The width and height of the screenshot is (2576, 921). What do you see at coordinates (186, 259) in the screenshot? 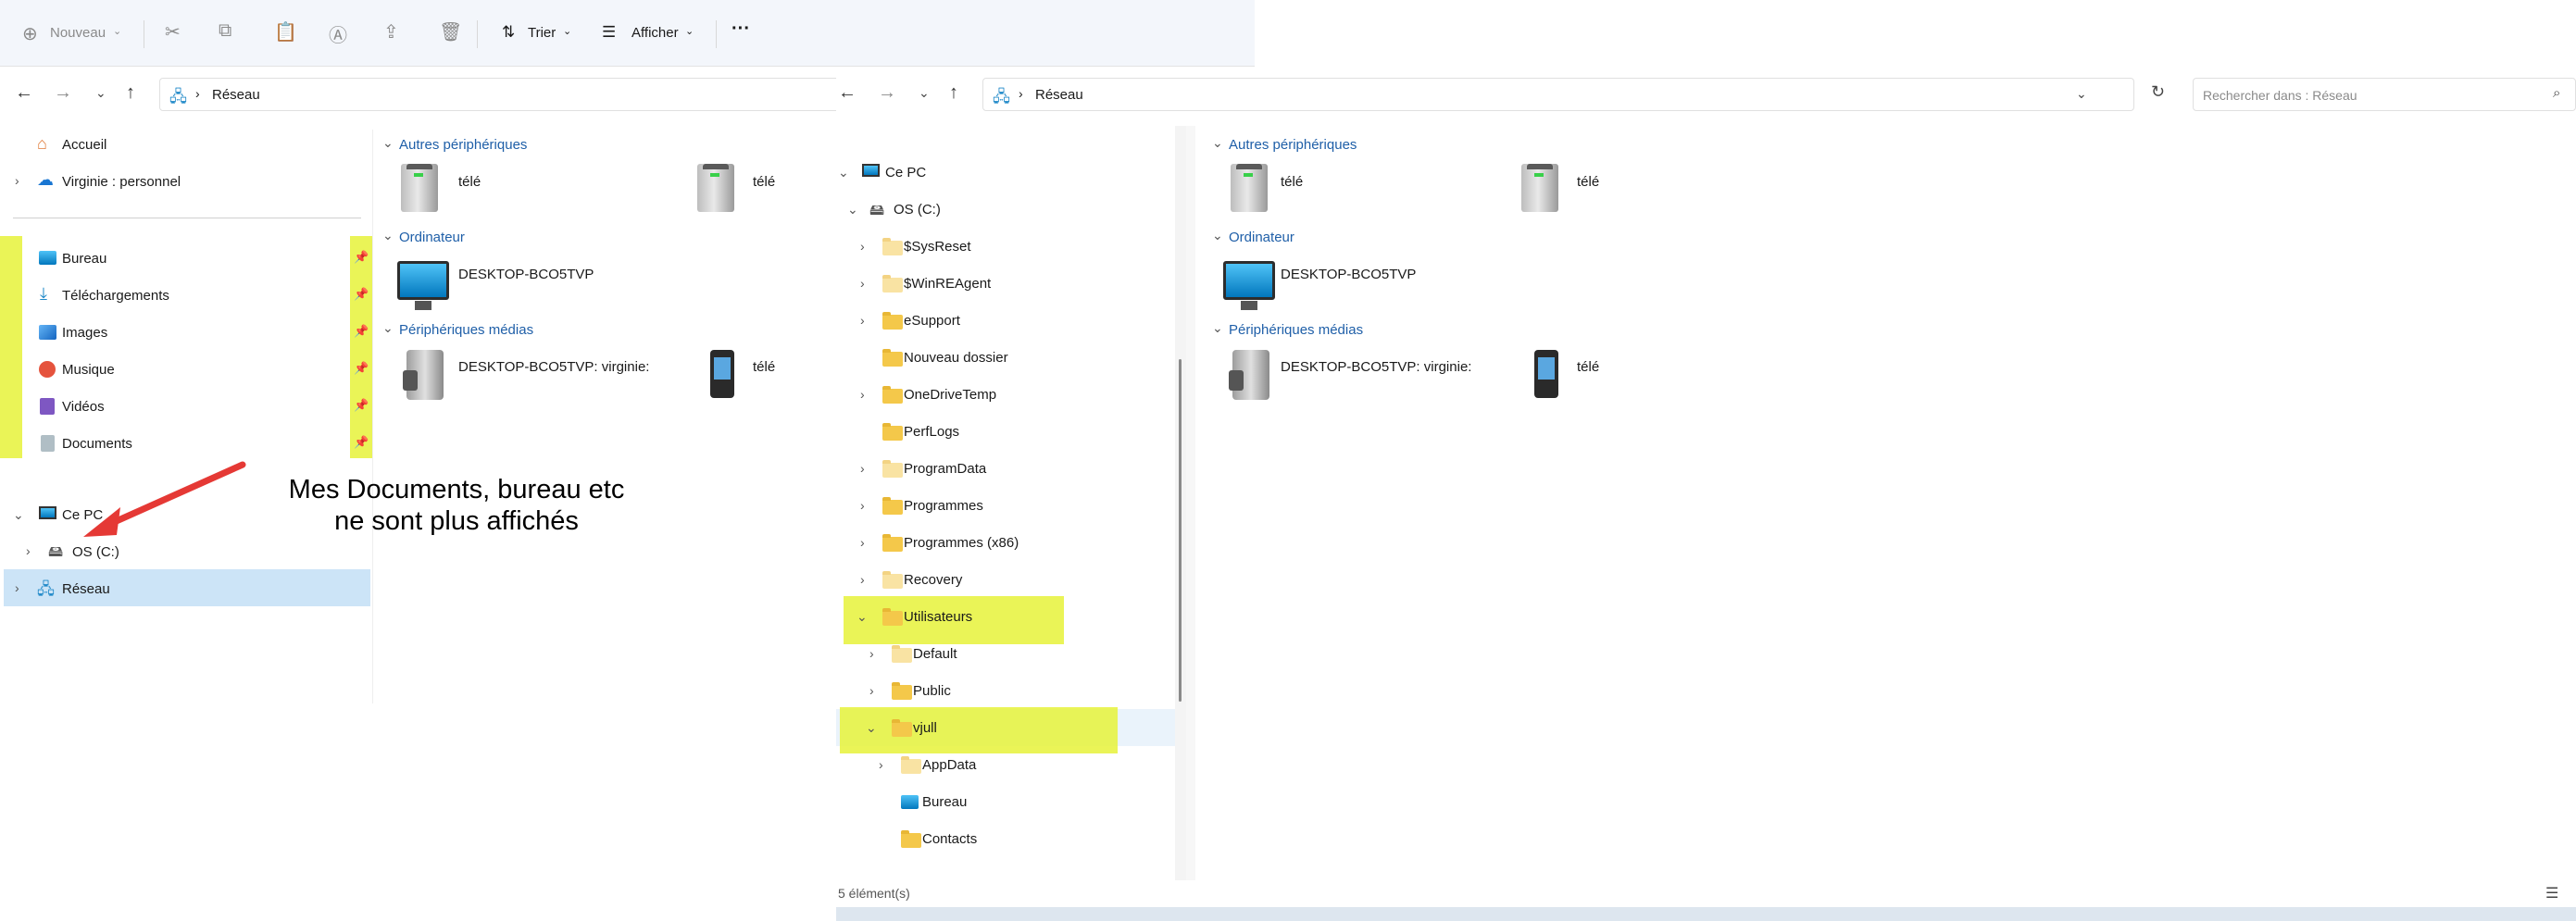
I see `nav-item-desktop: Bureau 📌` at bounding box center [186, 259].